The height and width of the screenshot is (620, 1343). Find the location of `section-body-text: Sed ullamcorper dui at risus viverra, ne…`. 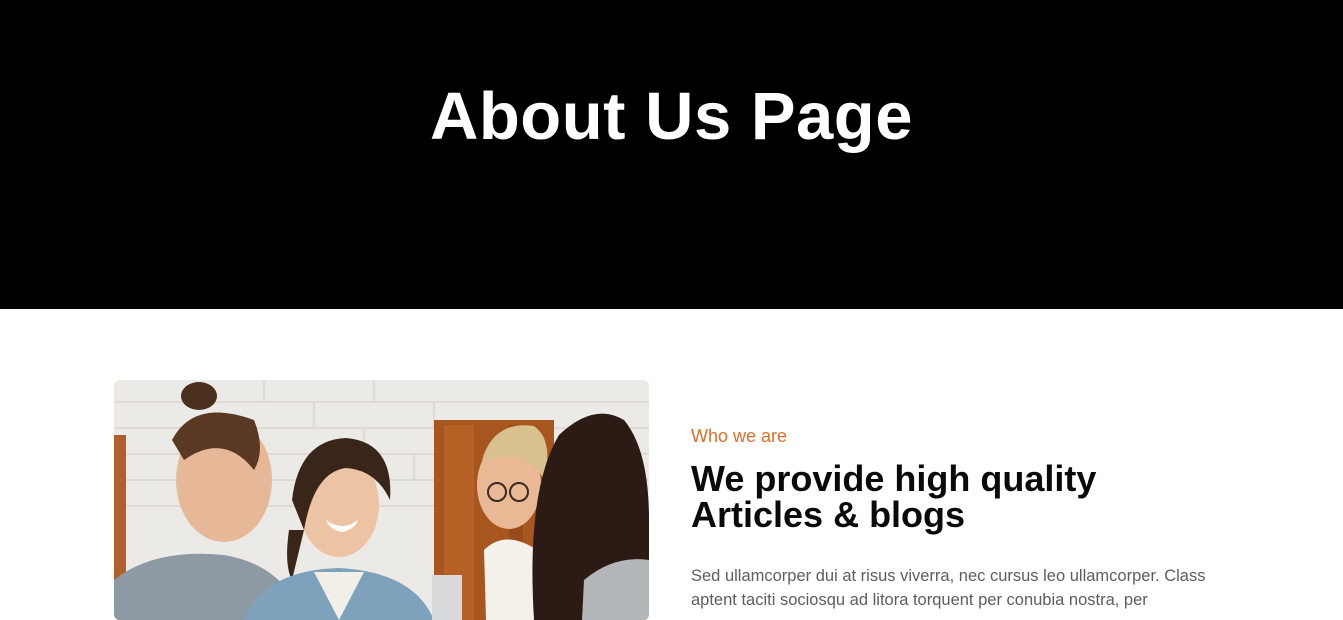

section-body-text: Sed ullamcorper dui at risus viverra, ne… is located at coordinates (948, 588).